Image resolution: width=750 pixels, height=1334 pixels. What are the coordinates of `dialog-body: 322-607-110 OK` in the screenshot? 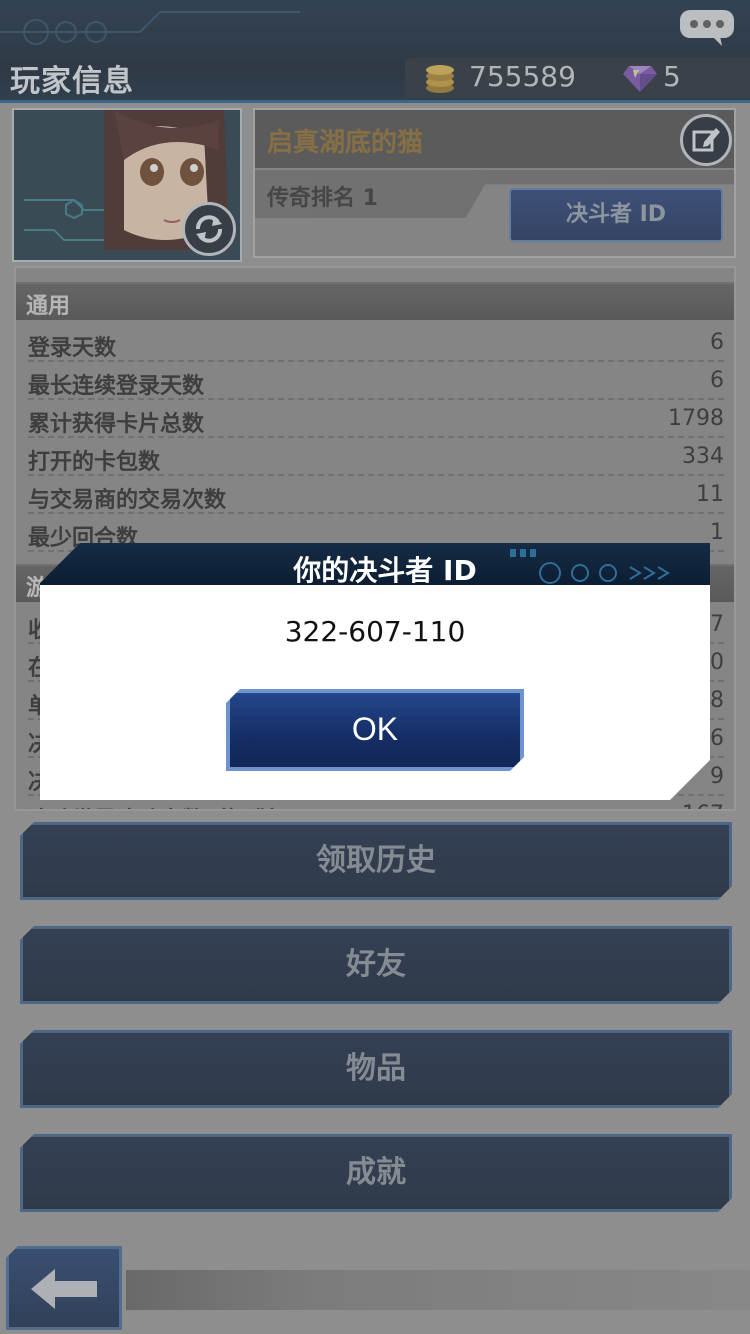 It's located at (375, 692).